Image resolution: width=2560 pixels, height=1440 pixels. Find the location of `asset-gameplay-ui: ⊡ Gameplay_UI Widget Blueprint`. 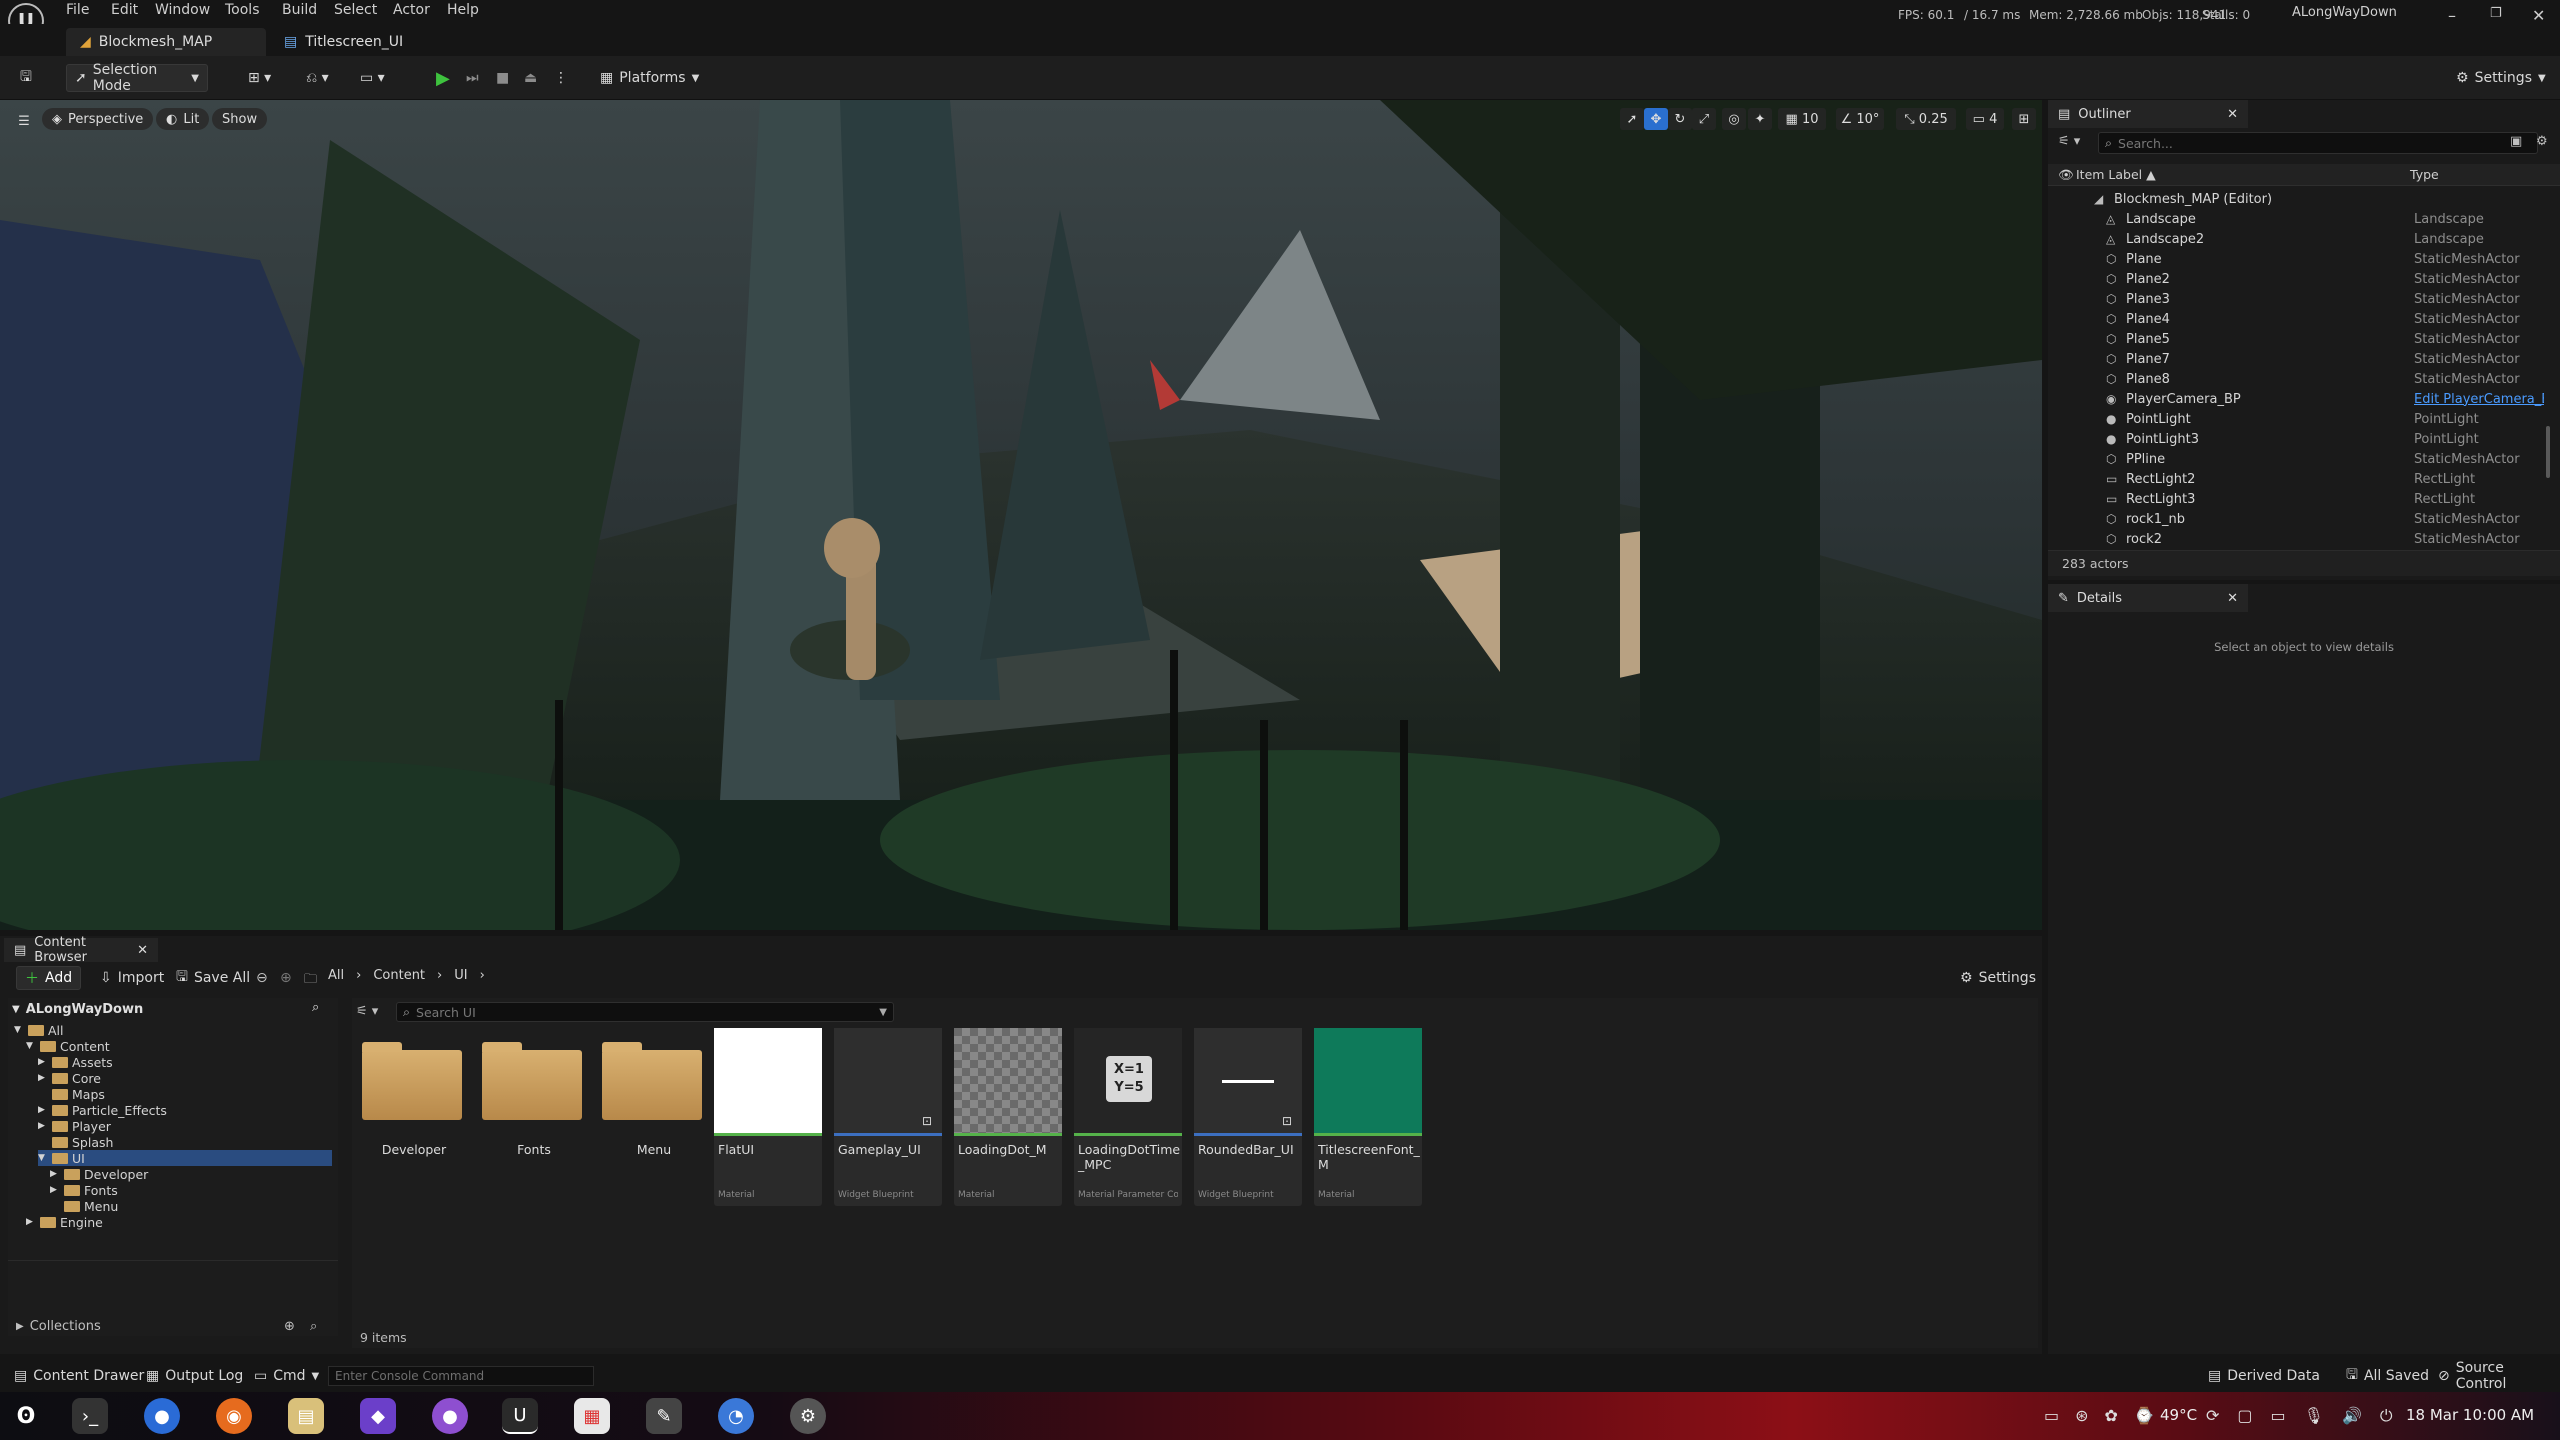

asset-gameplay-ui: ⊡ Gameplay_UI Widget Blueprint is located at coordinates (888, 1117).